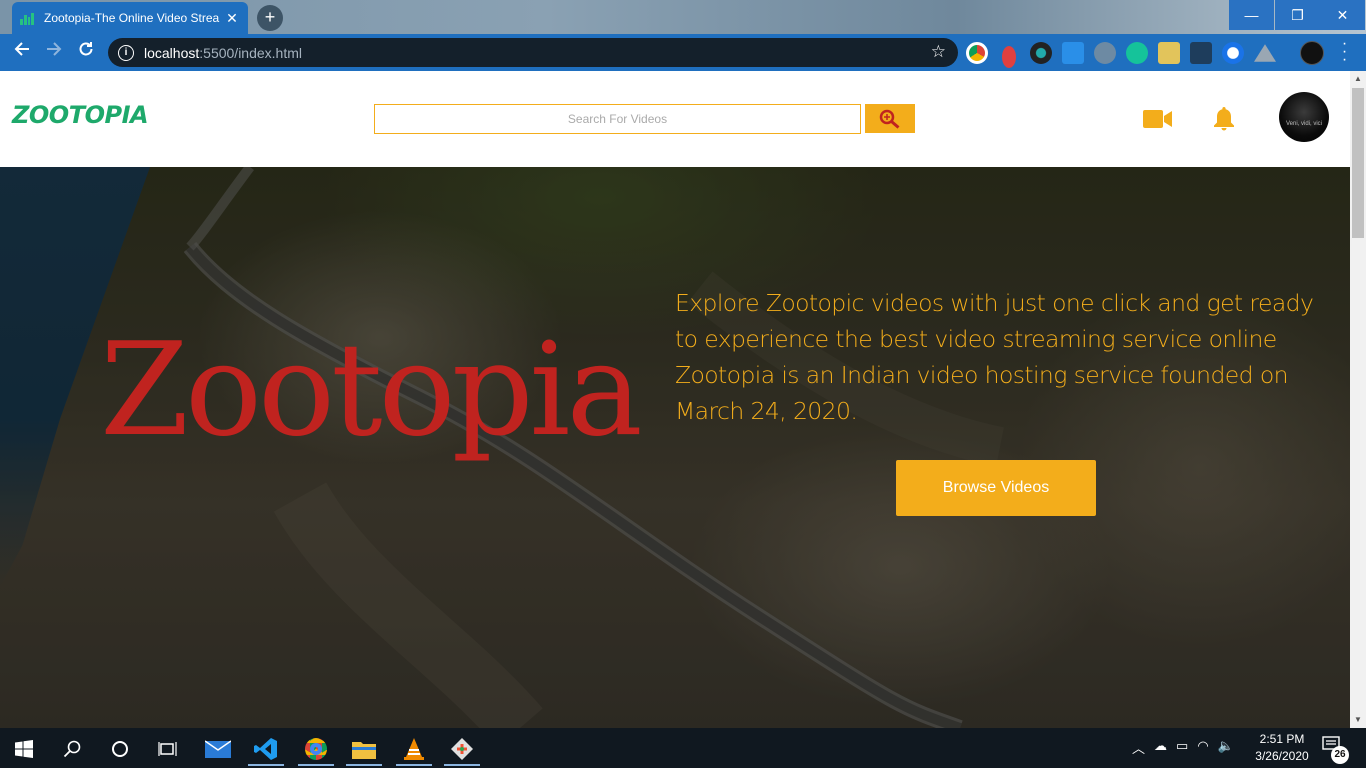 Image resolution: width=1366 pixels, height=768 pixels. Describe the element at coordinates (250, 52) in the screenshot. I see `url-path: :5500/index.html` at that location.